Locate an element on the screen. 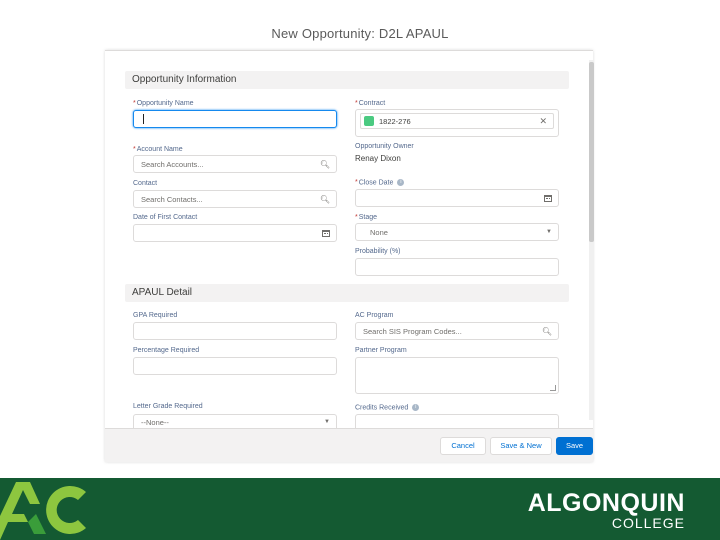  contract-value: 1822-276 is located at coordinates (395, 121).